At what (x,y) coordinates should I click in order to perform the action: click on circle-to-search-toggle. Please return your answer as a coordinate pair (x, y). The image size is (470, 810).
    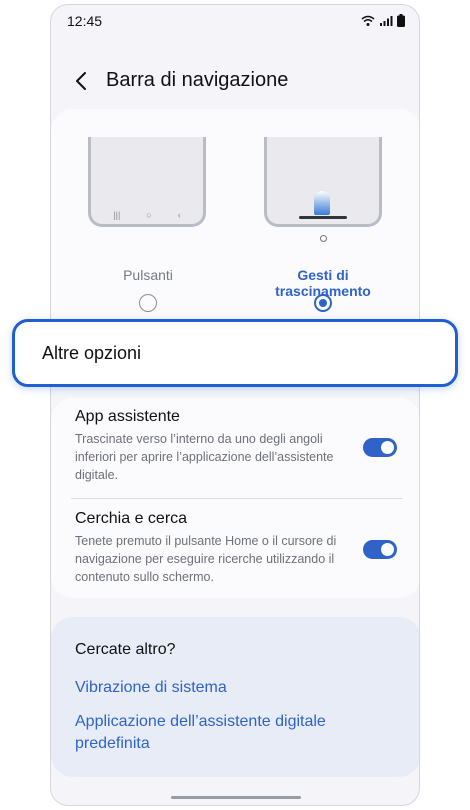
    Looking at the image, I should click on (380, 549).